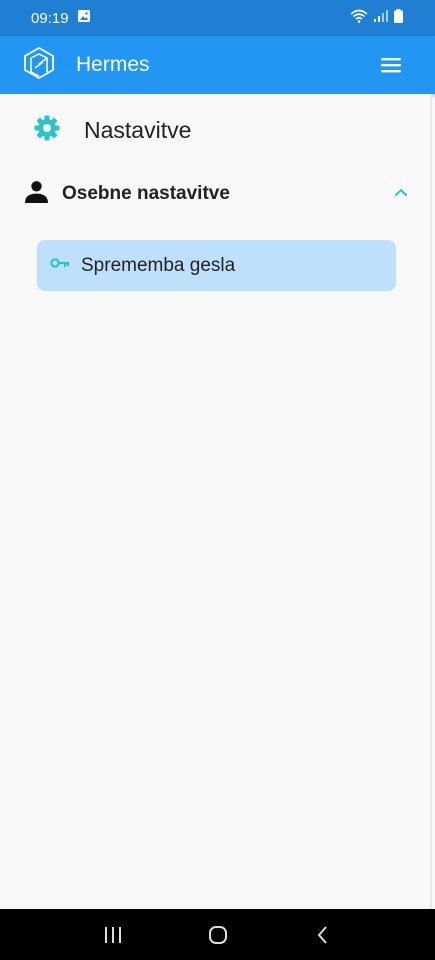  Describe the element at coordinates (158, 265) in the screenshot. I see `menu-item-label: Sprememba gesla` at that location.